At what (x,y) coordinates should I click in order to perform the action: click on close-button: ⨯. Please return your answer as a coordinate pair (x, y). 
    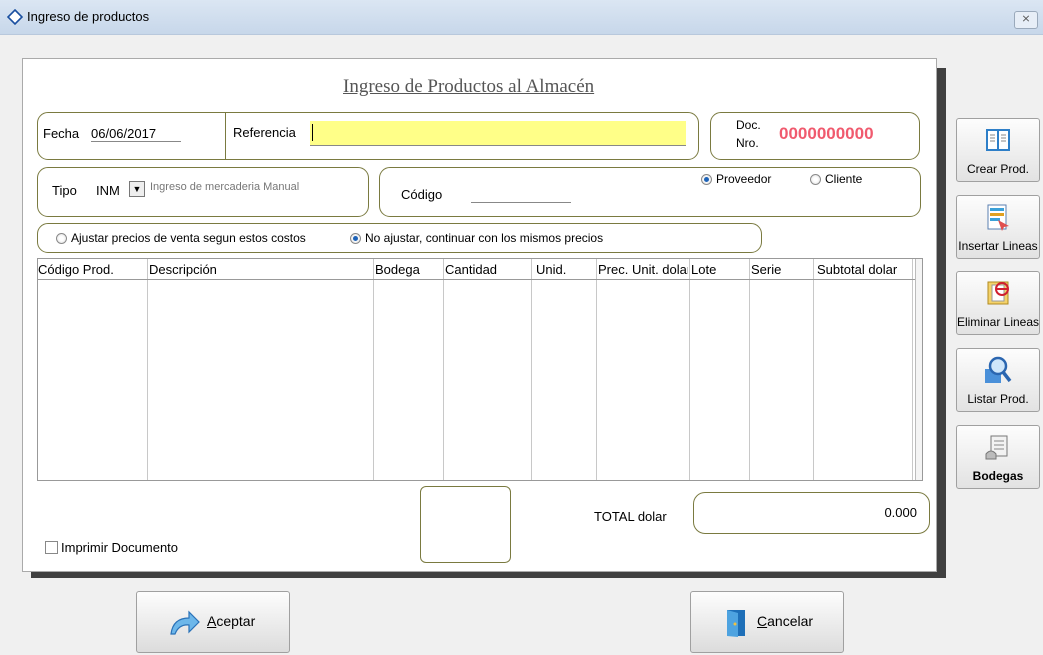
    Looking at the image, I should click on (1026, 20).